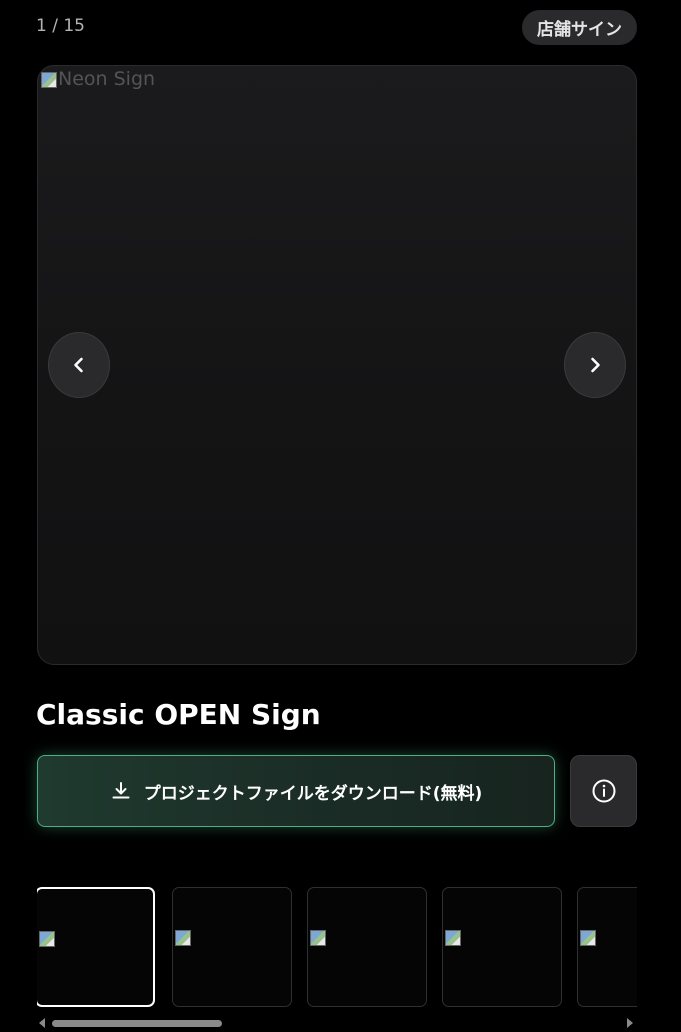  Describe the element at coordinates (178, 714) in the screenshot. I see `item-title: Classic OPEN Sign` at that location.